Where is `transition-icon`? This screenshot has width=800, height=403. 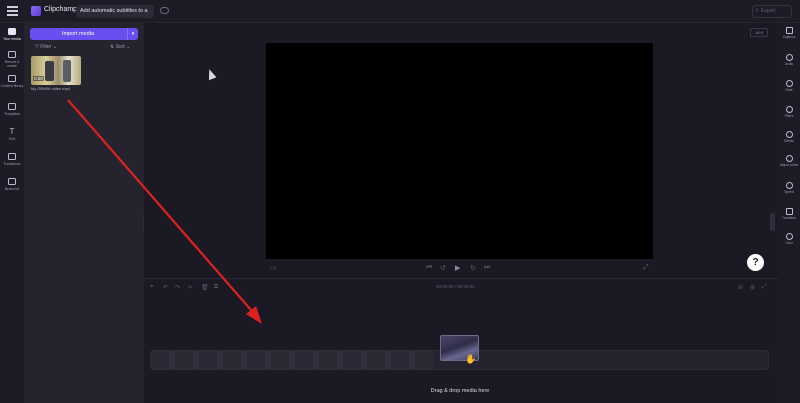
transition-icon is located at coordinates (789, 211).